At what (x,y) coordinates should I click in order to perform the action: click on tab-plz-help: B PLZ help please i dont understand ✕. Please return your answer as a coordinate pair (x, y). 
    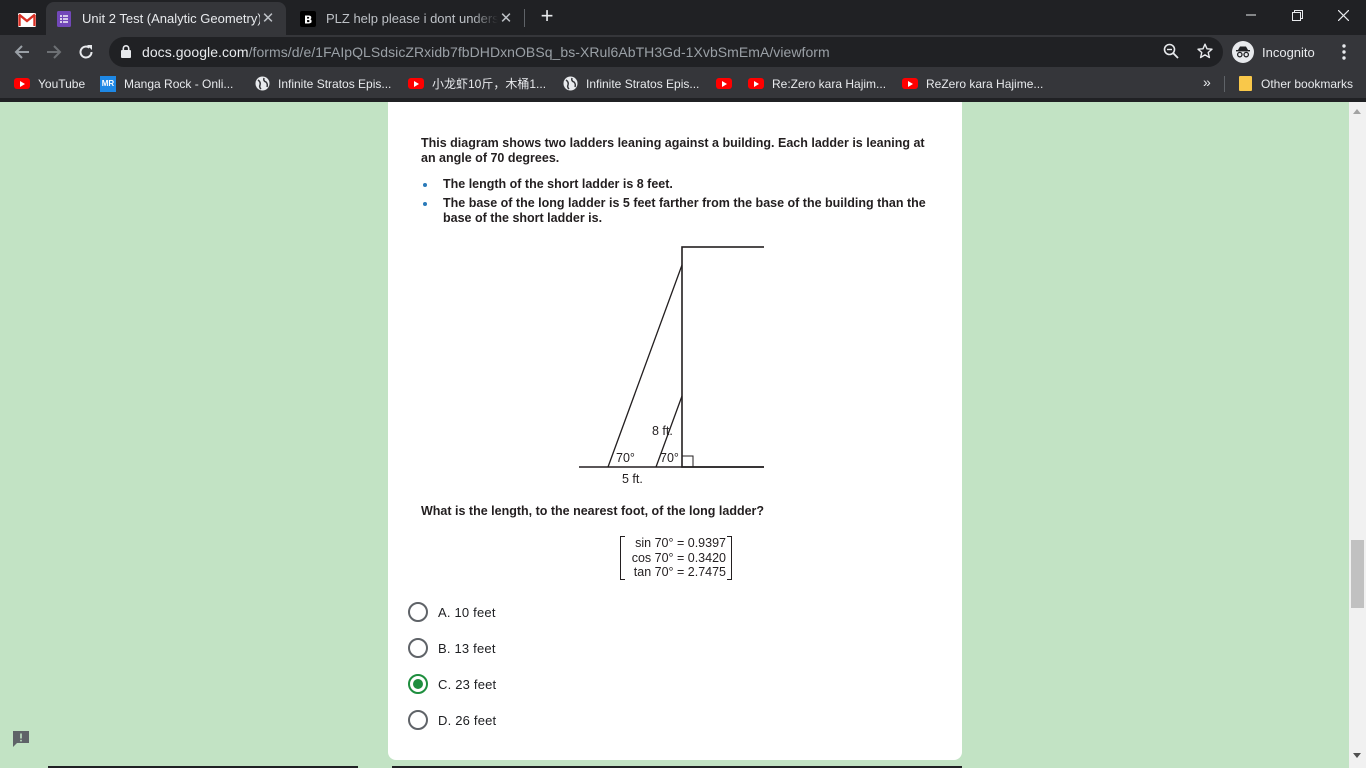
    Looking at the image, I should click on (407, 18).